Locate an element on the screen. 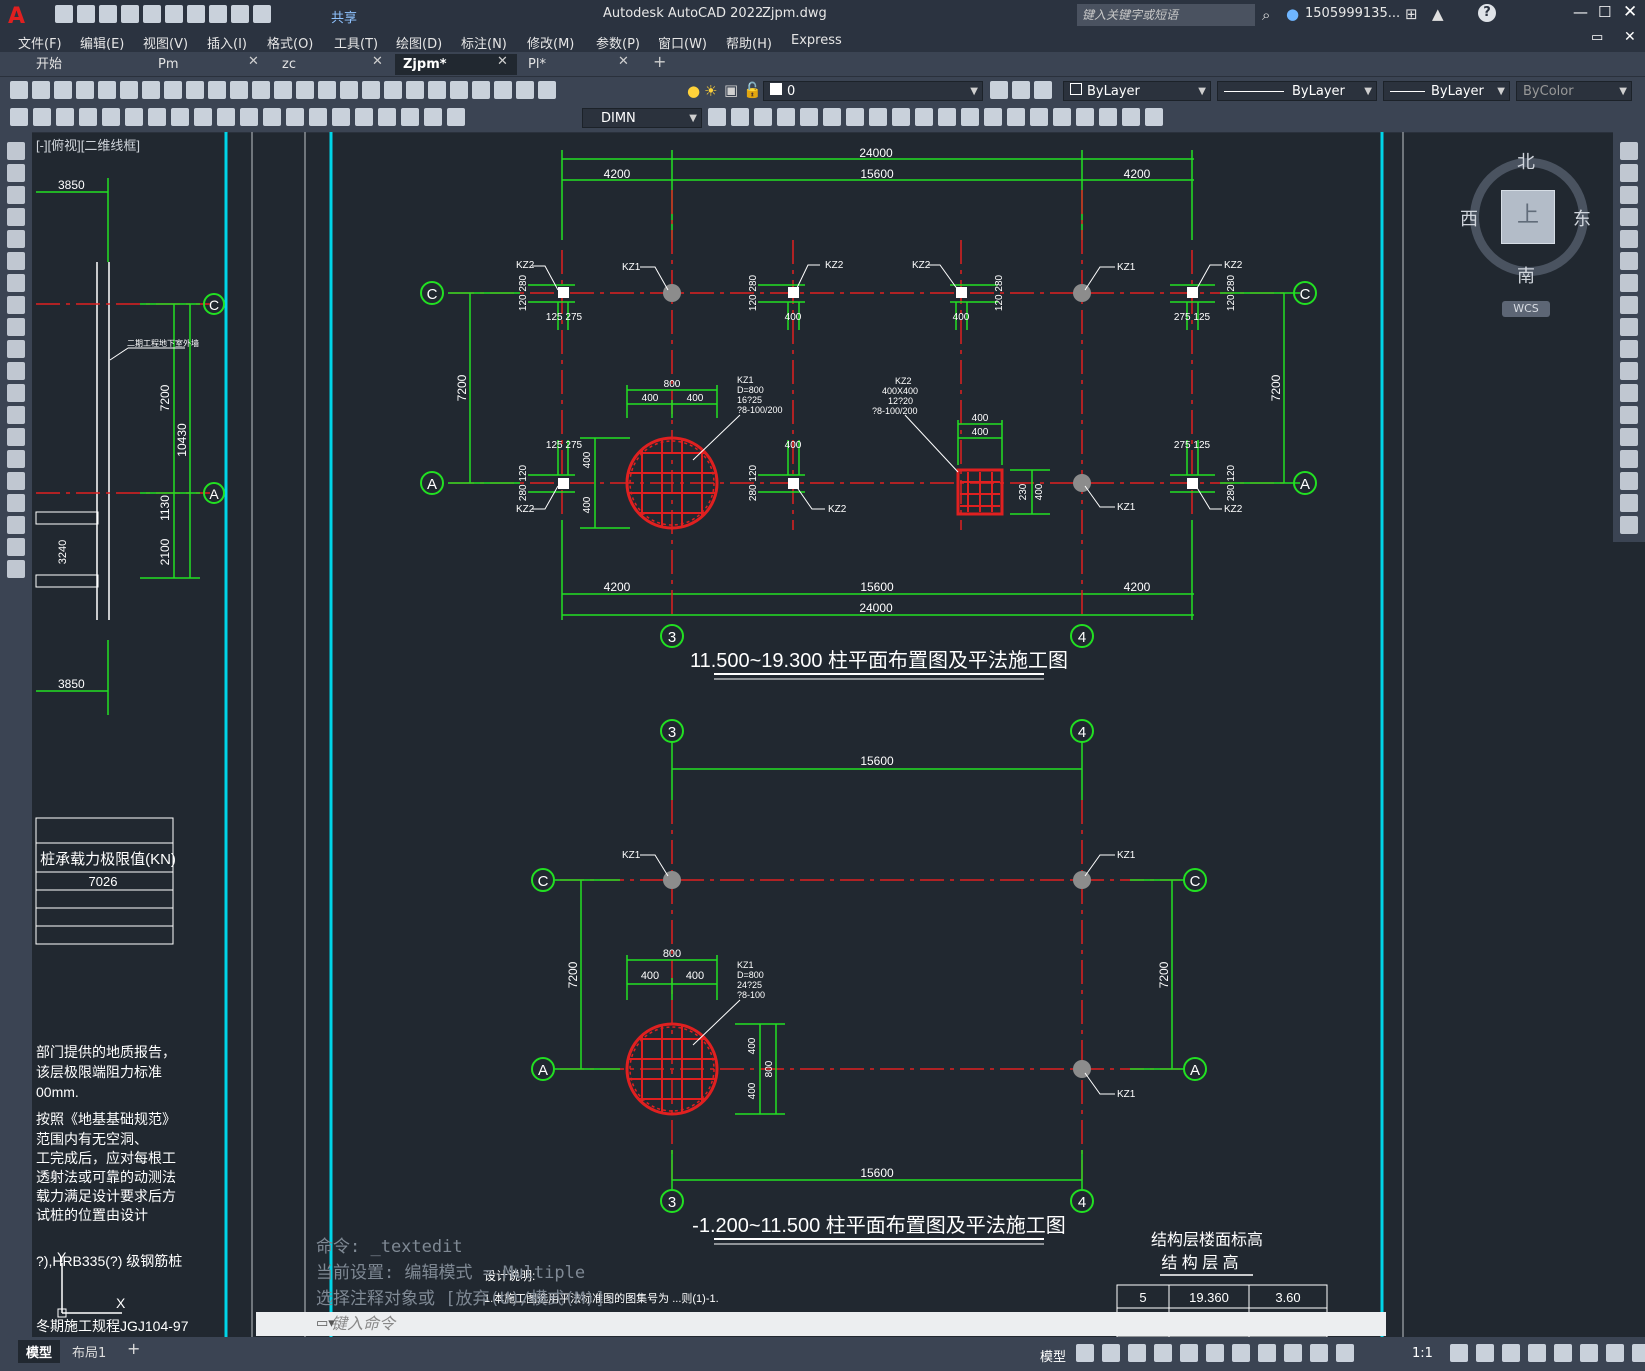  3d-pyramid-icon is located at coordinates (878, 117).